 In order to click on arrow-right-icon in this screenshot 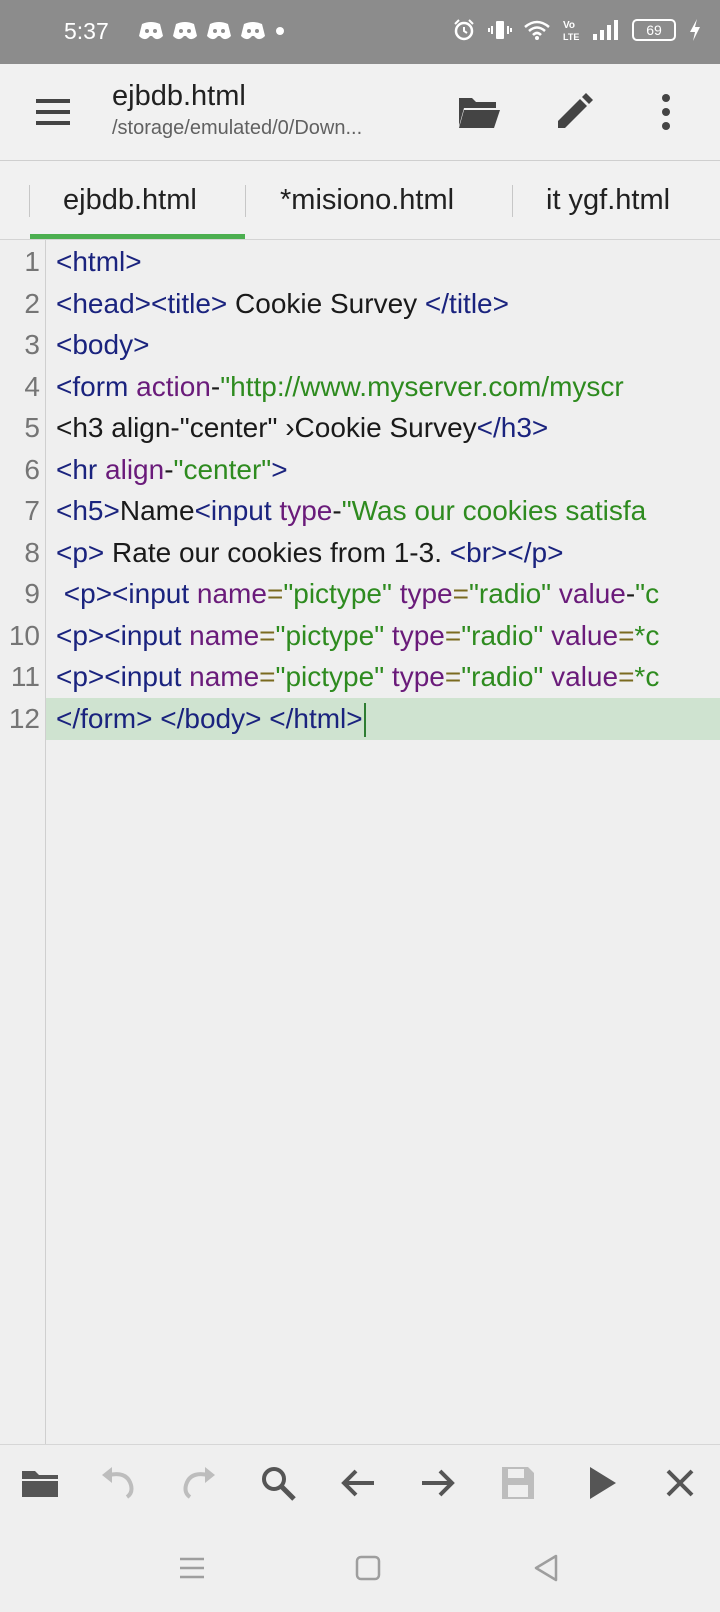, I will do `click(438, 1483)`.